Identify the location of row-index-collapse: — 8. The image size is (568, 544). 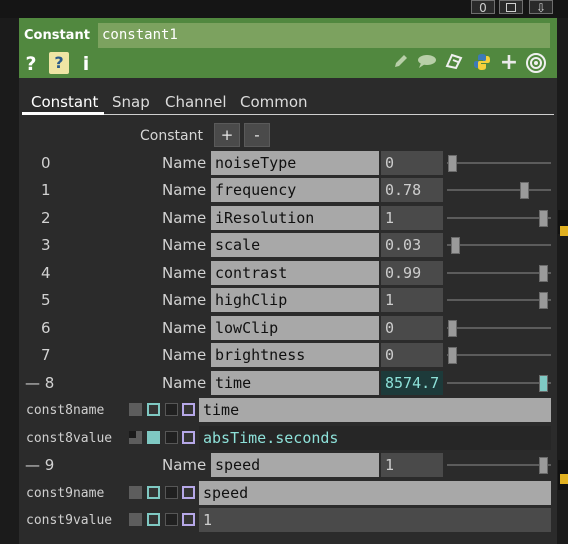
(39, 383).